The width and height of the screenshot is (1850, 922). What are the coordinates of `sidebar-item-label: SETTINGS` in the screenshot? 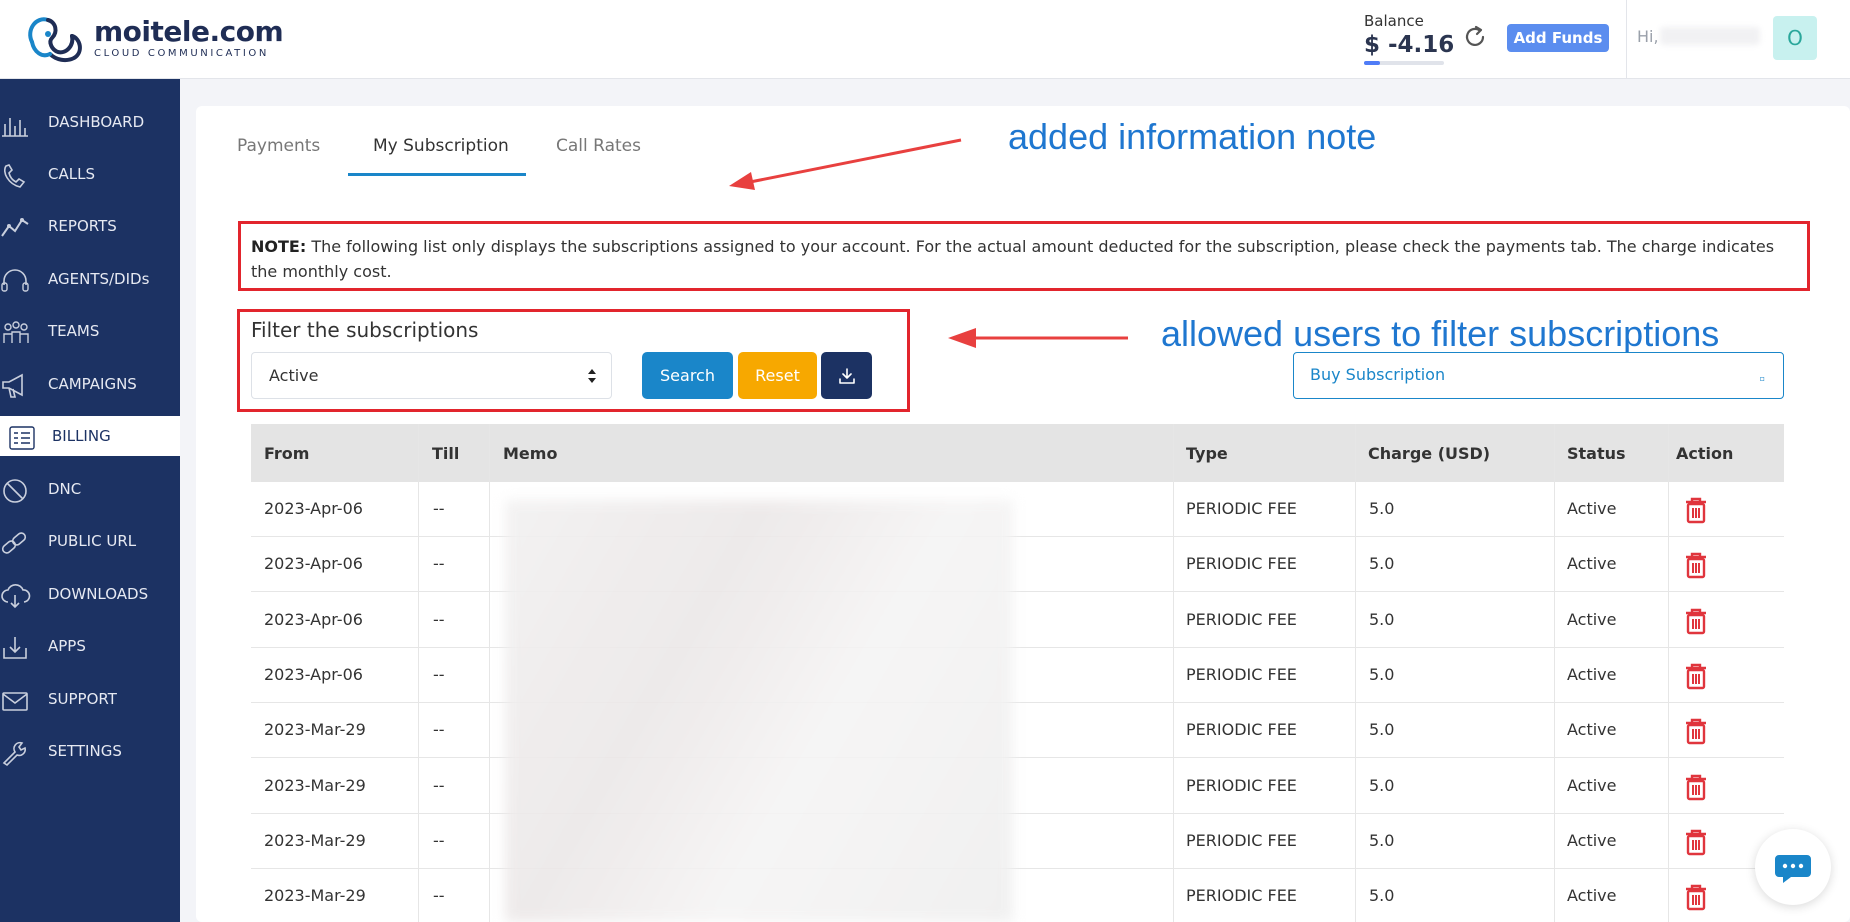 It's located at (85, 751).